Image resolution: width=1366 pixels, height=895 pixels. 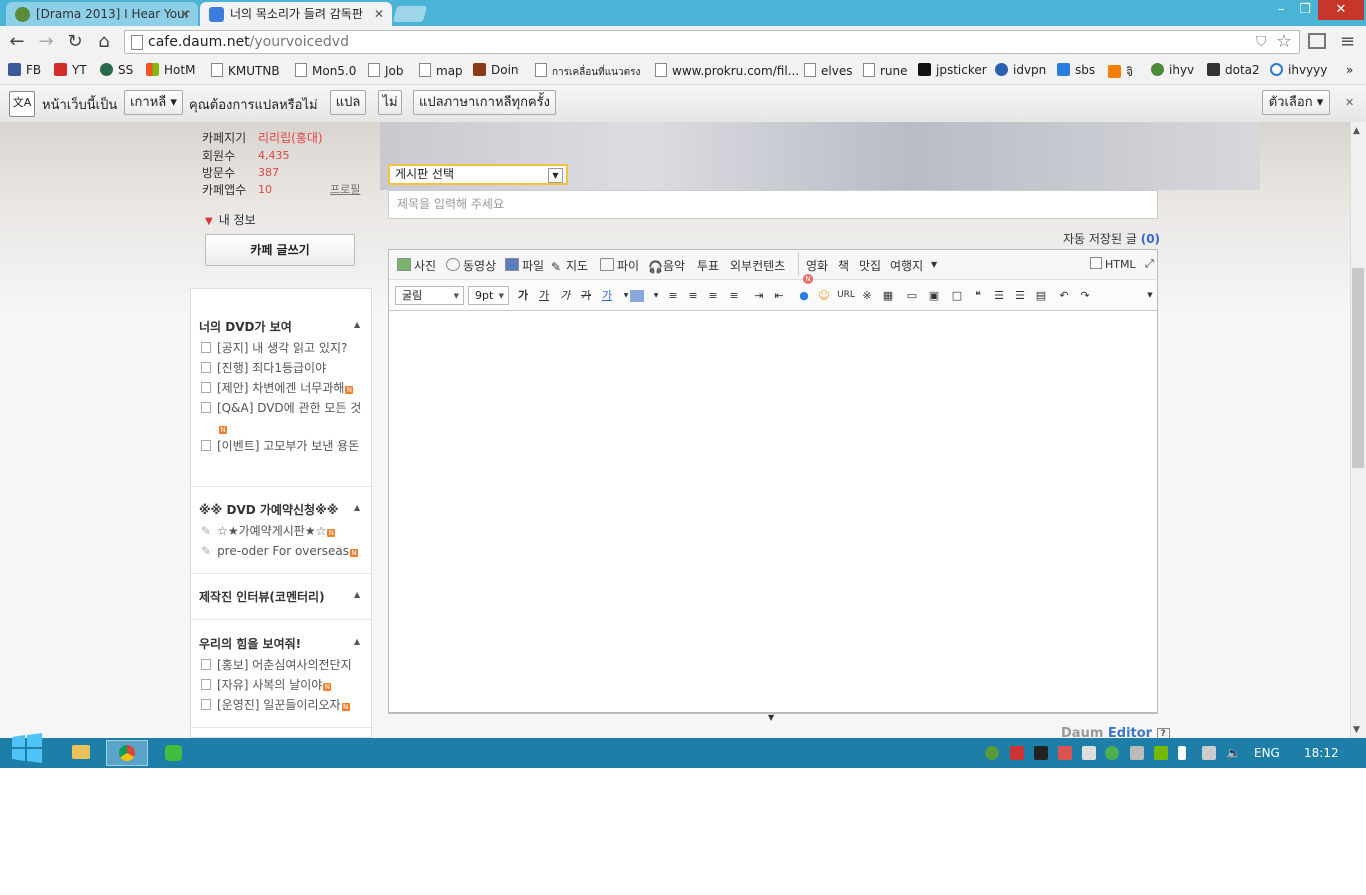 I want to click on indent-icon: ⇥, so click(x=759, y=295).